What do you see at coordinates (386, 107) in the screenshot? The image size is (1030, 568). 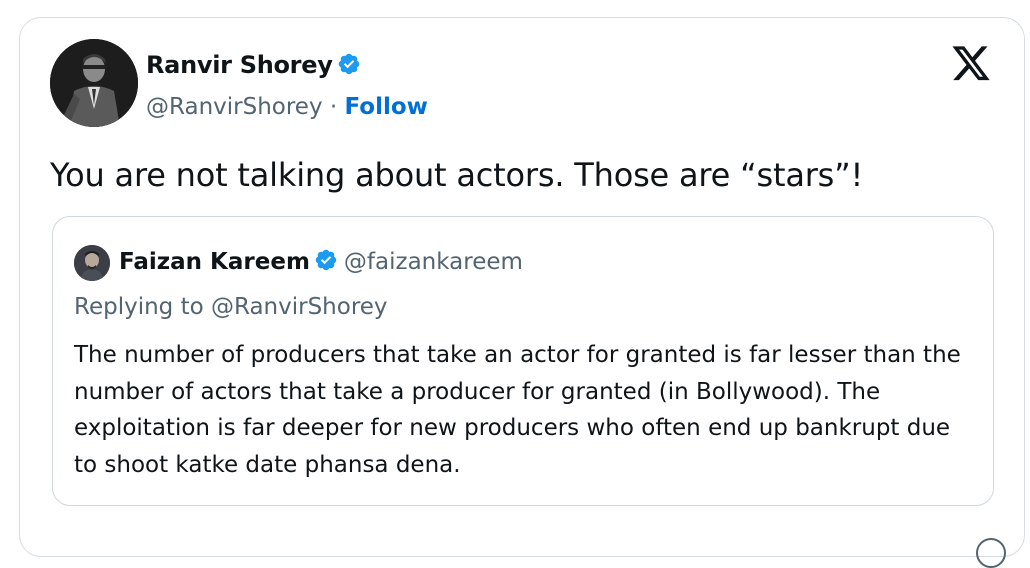 I see `follow-button: Follow` at bounding box center [386, 107].